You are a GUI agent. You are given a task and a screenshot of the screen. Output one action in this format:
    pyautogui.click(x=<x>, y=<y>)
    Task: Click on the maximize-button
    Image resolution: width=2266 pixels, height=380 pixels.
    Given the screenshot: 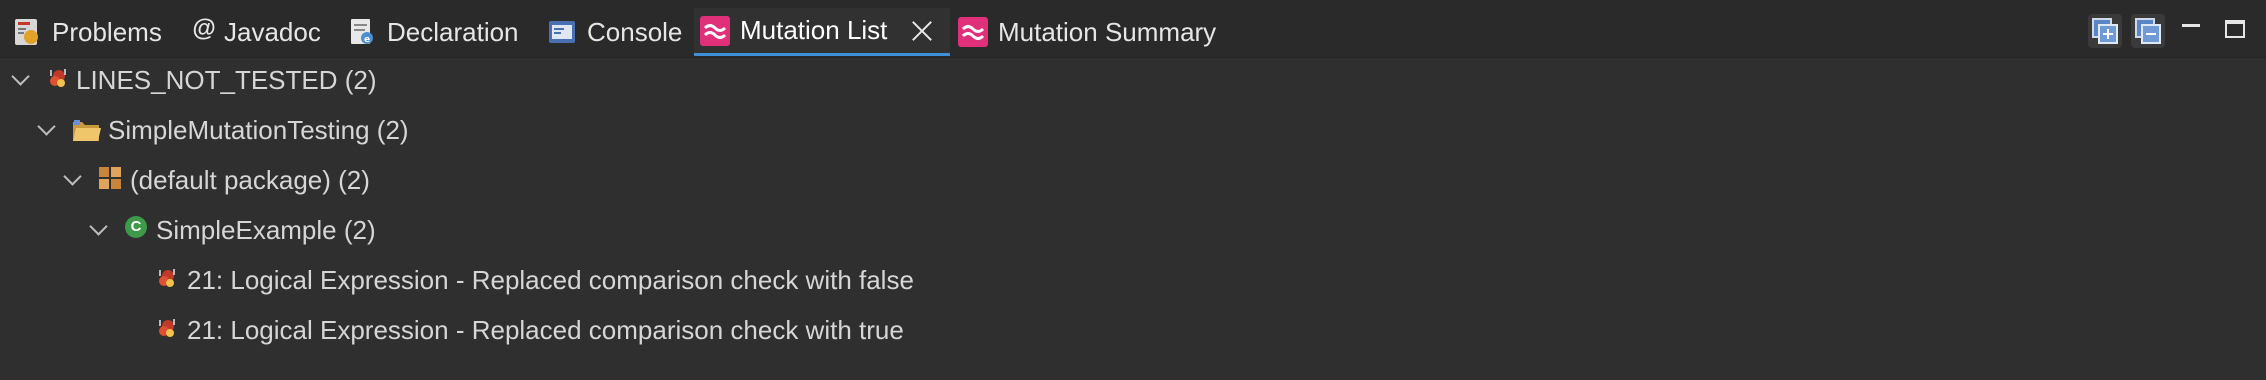 What is the action you would take?
    pyautogui.click(x=2235, y=29)
    